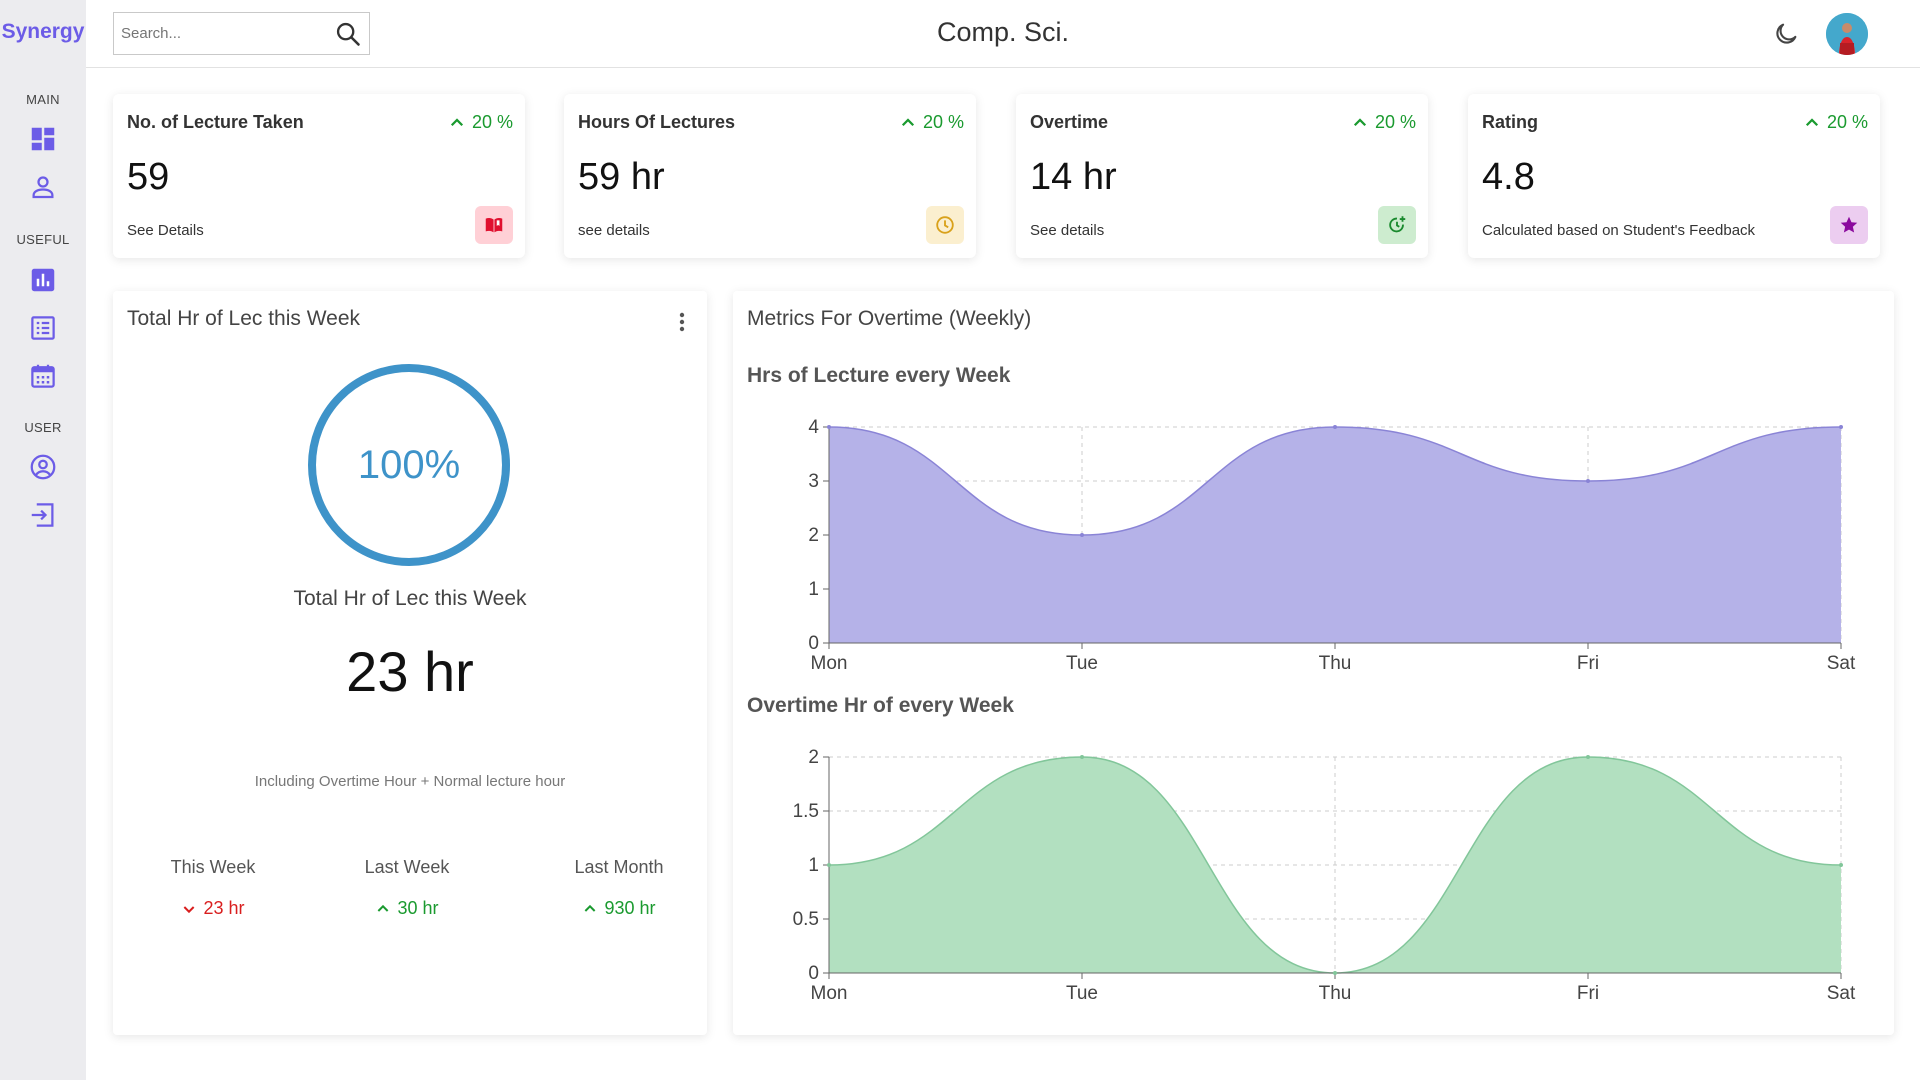 The width and height of the screenshot is (1920, 1080). I want to click on ring-label: Total Hr of Lec this Week, so click(410, 598).